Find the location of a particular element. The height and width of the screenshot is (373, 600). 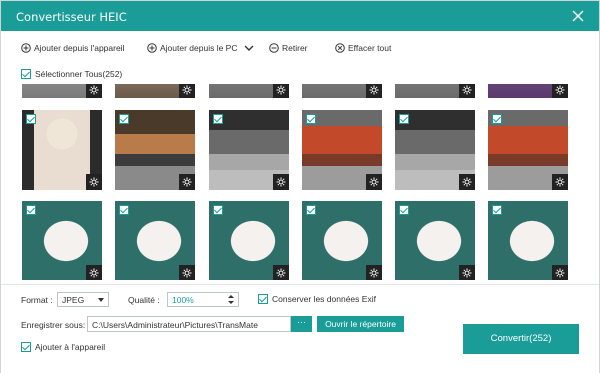

add-from-pc-button: Ajouter depuis le PC is located at coordinates (202, 48).